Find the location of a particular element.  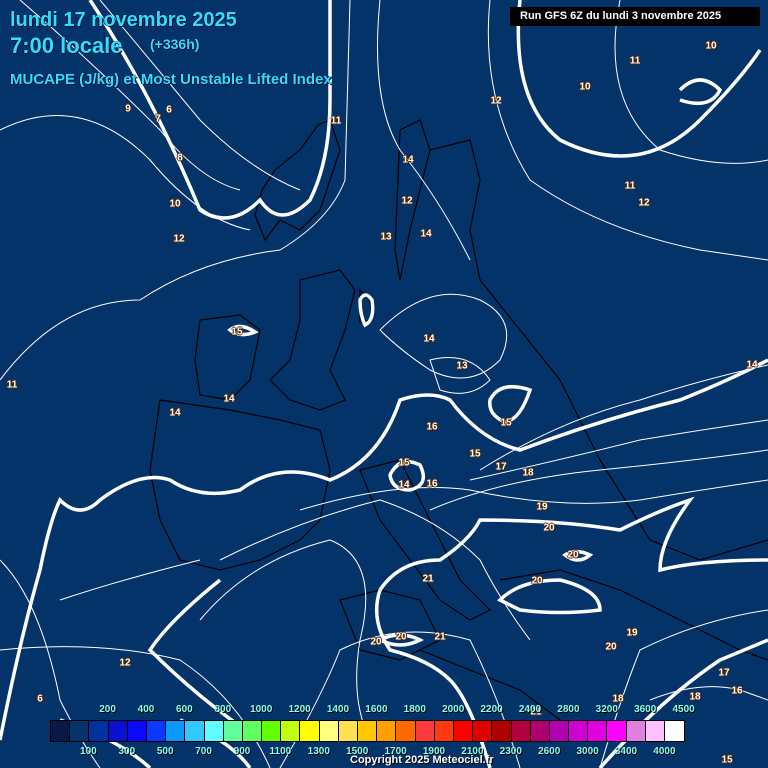

forecast-lead-time: (+336h) is located at coordinates (175, 44).